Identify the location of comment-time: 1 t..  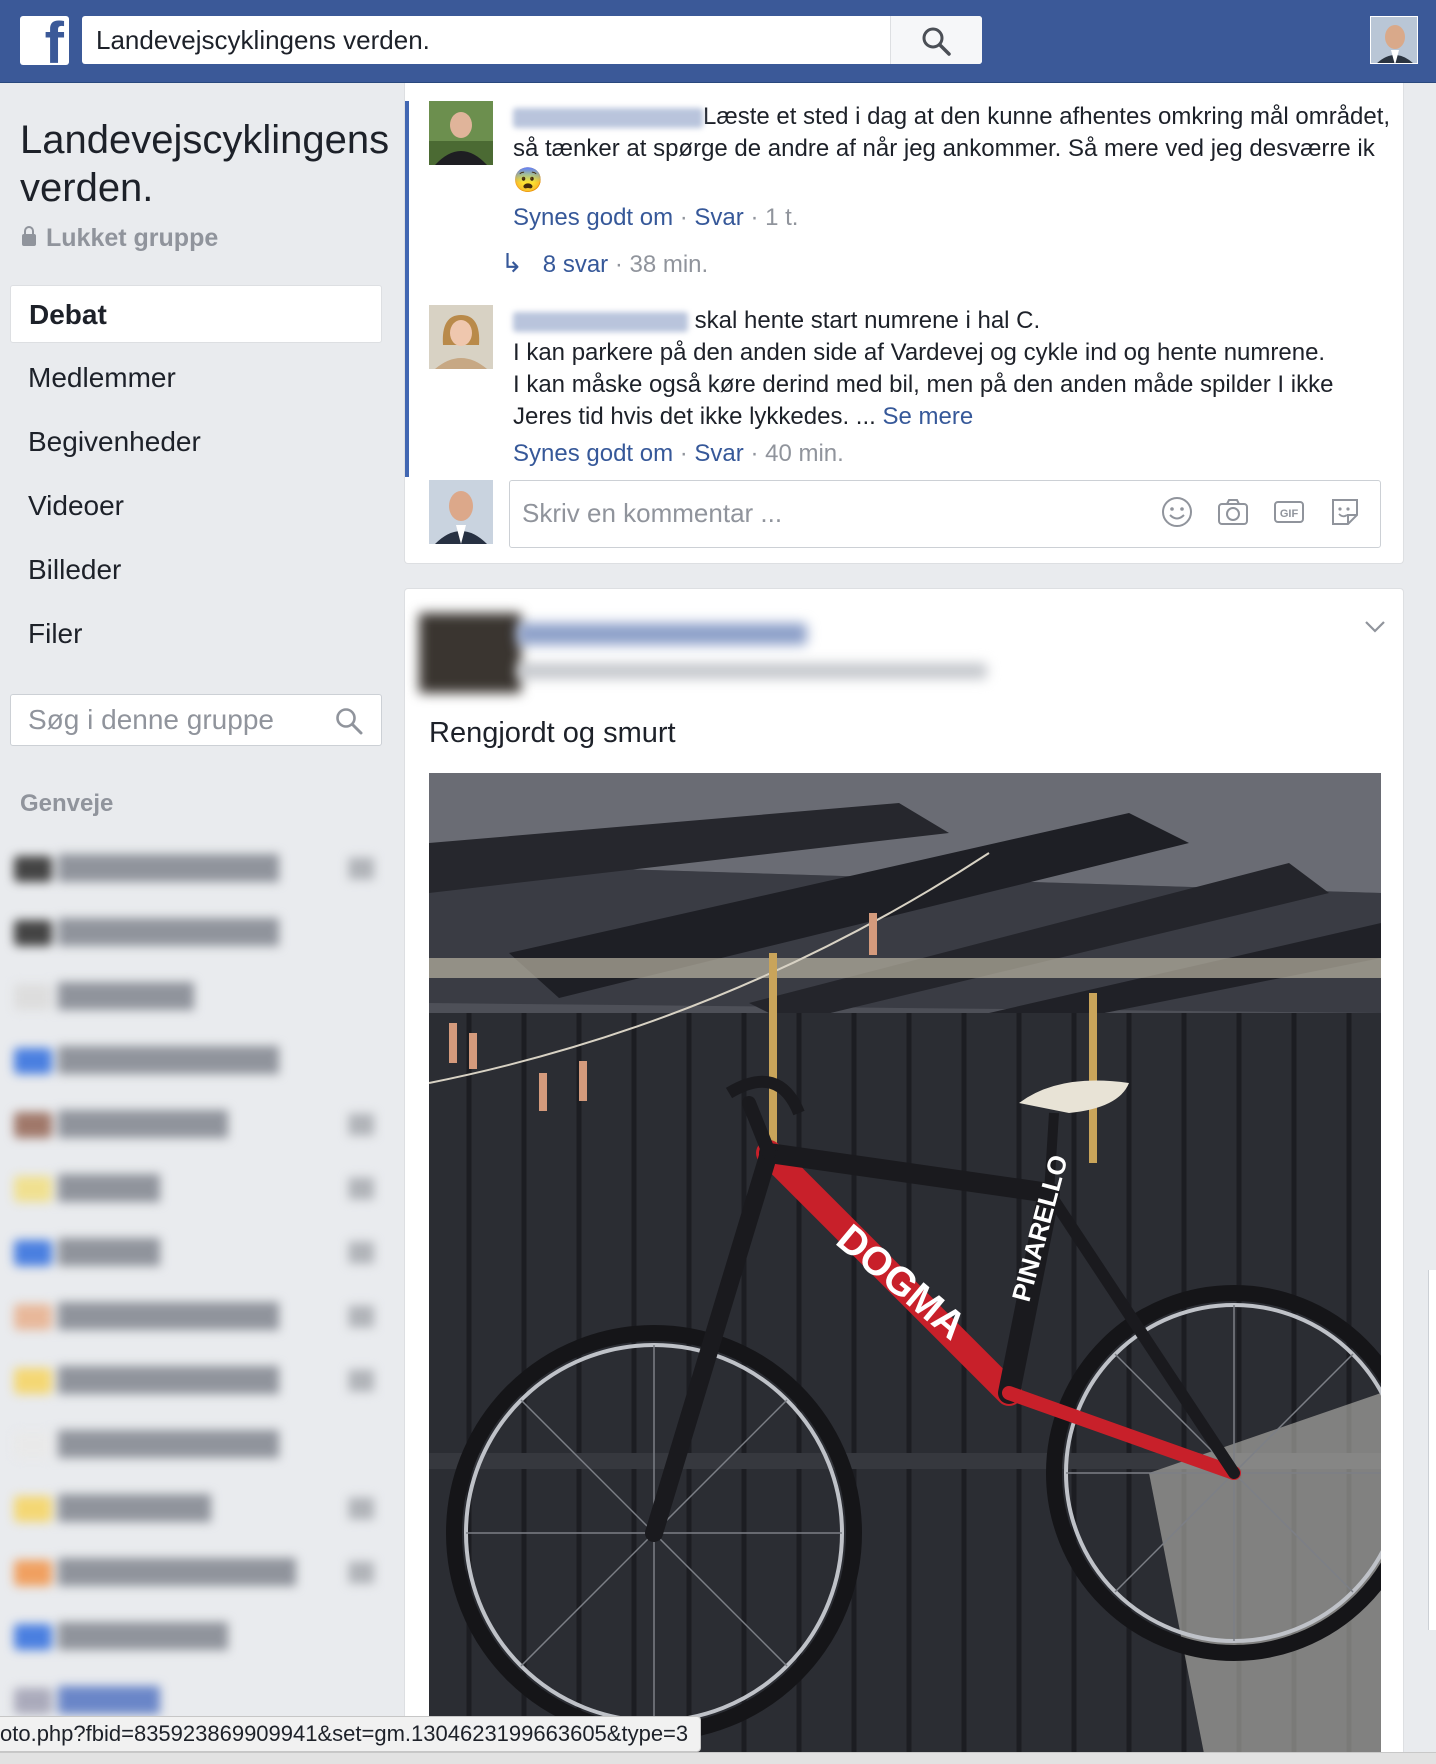
(781, 217).